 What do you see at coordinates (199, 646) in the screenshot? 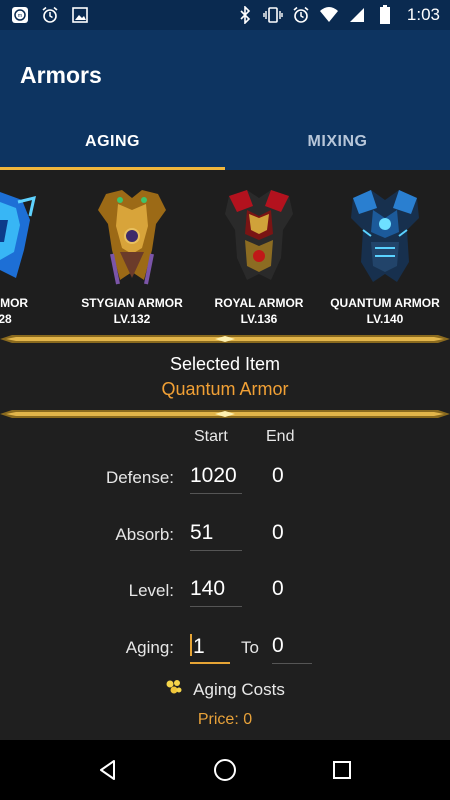
I see `aging-value: 1` at bounding box center [199, 646].